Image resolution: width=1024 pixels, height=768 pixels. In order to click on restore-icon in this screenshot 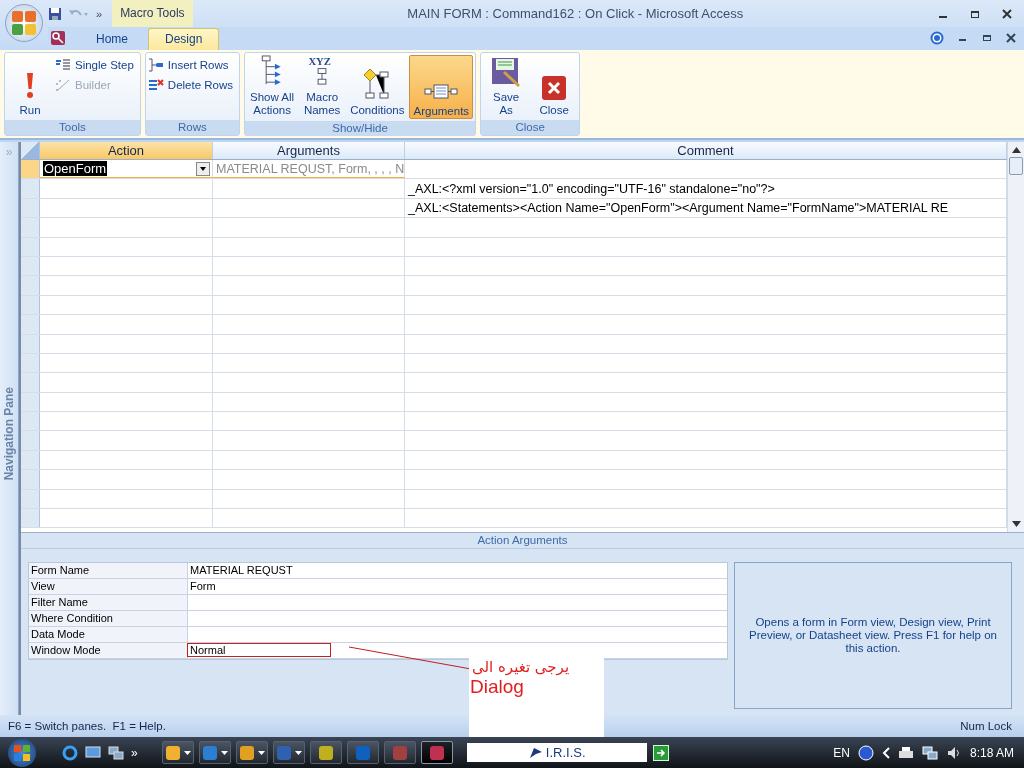, I will do `click(987, 38)`.